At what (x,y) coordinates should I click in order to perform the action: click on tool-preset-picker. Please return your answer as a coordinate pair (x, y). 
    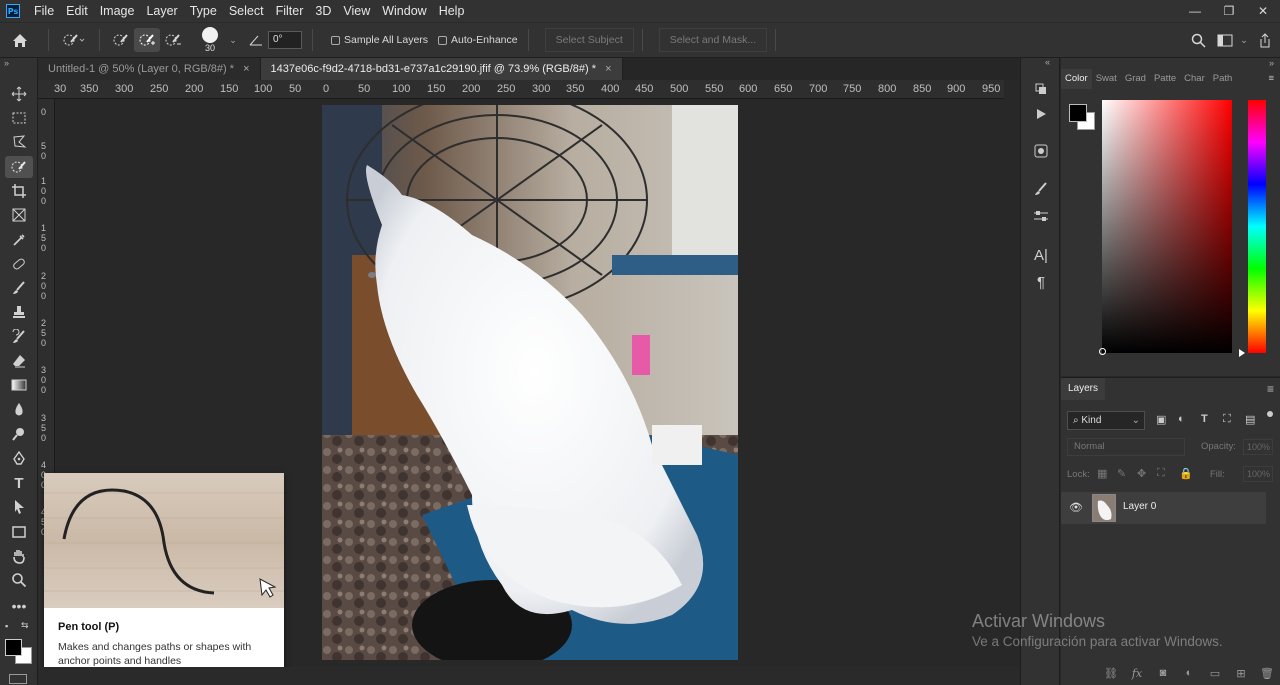
    Looking at the image, I should click on (74, 40).